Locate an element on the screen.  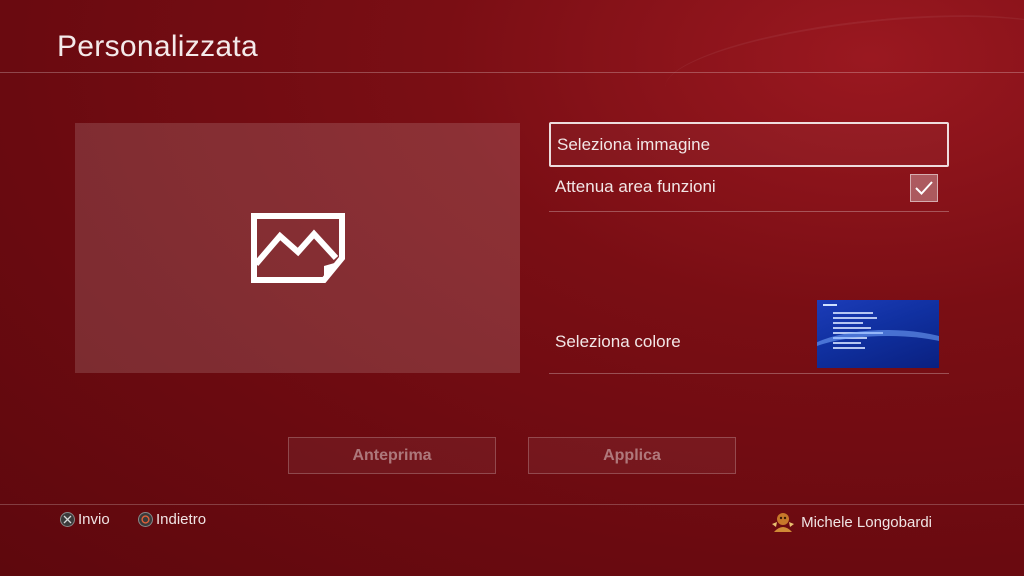
dim-function-area-checkbox is located at coordinates (924, 188).